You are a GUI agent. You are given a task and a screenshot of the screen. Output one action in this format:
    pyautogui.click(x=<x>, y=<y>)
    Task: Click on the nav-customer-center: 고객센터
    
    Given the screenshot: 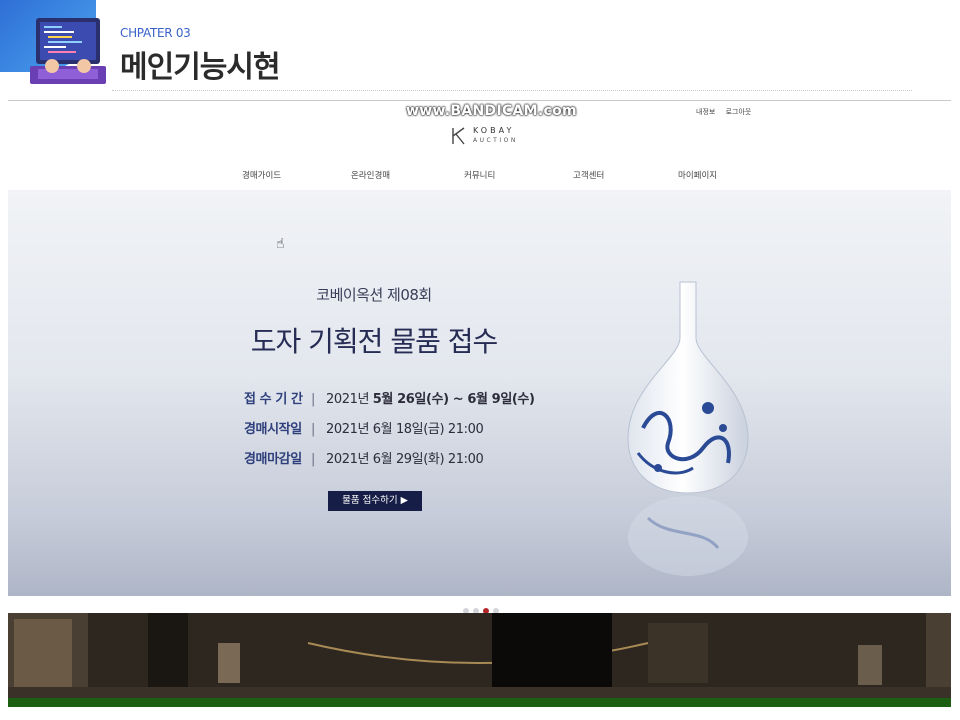 What is the action you would take?
    pyautogui.click(x=588, y=175)
    